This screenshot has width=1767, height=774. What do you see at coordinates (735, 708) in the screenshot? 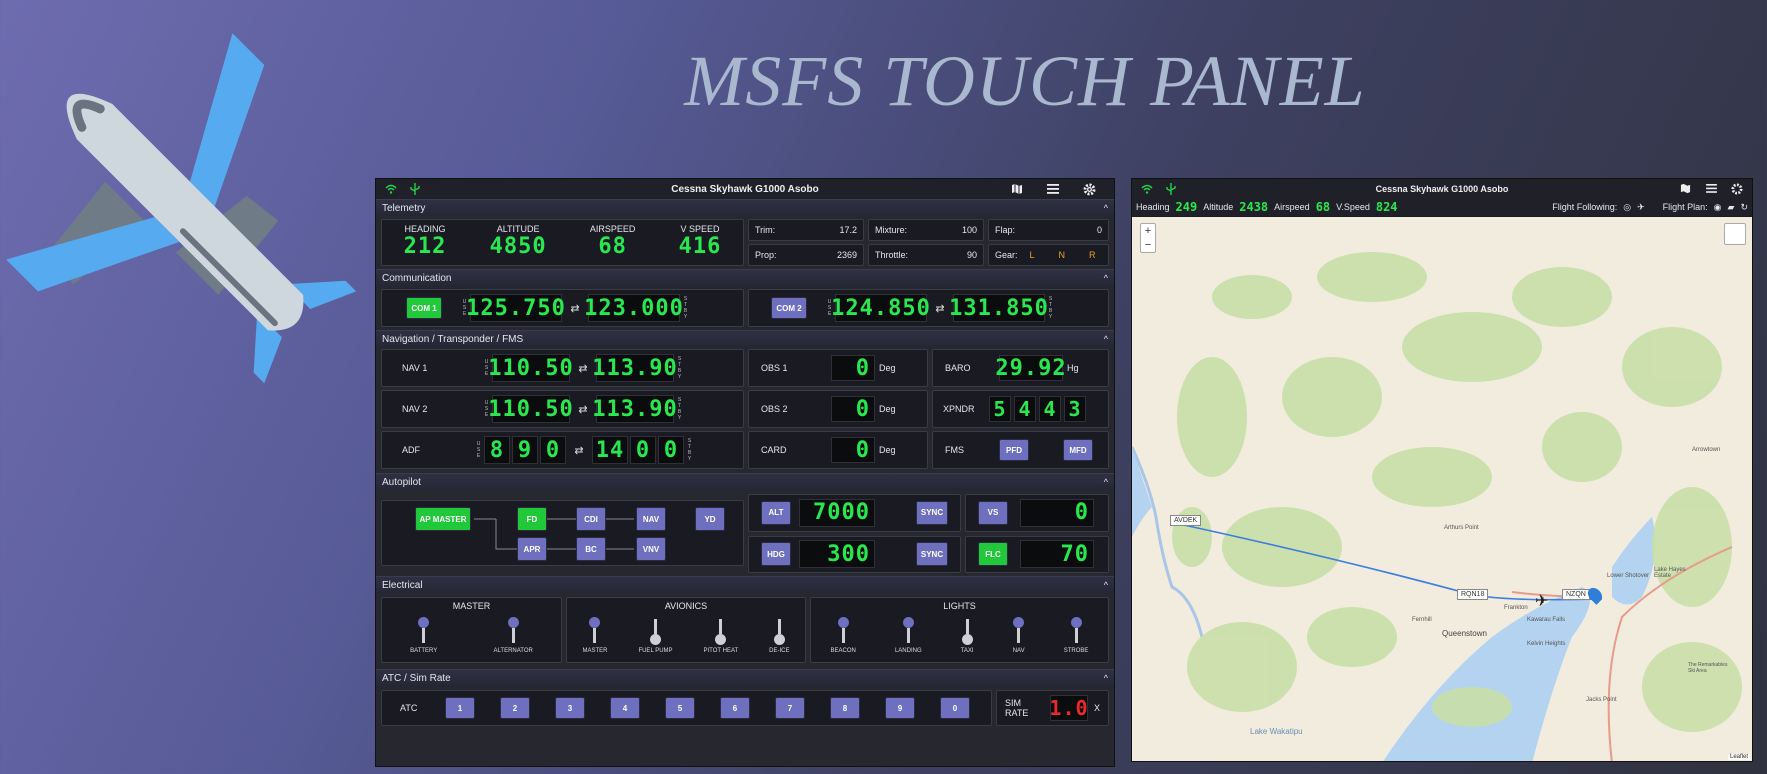
I see `atc-key-6: 6` at bounding box center [735, 708].